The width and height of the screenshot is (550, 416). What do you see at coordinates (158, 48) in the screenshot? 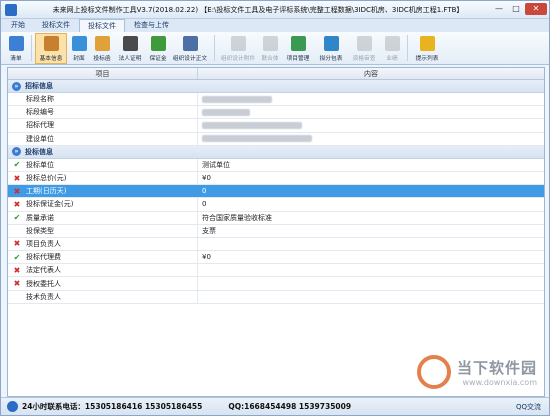
I see `toolbar-button-5: 保证金` at bounding box center [158, 48].